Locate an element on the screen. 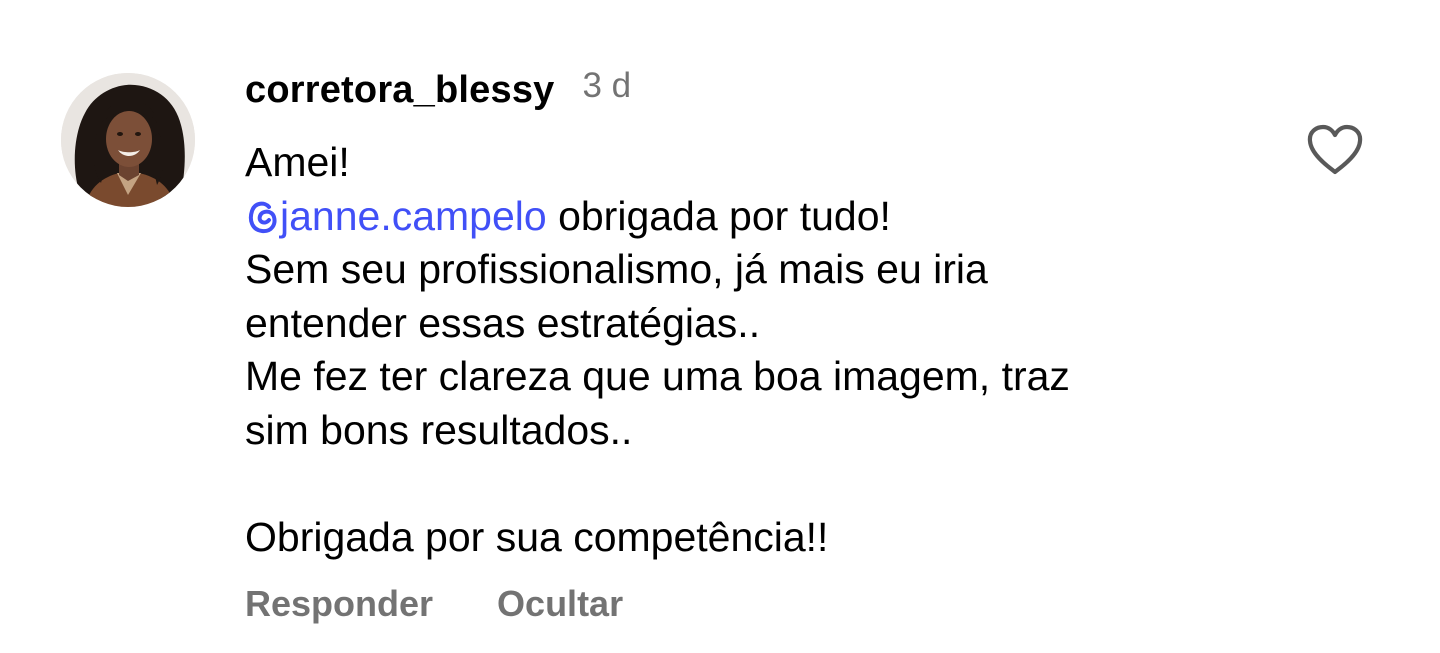  timestamp: 3 d is located at coordinates (607, 85).